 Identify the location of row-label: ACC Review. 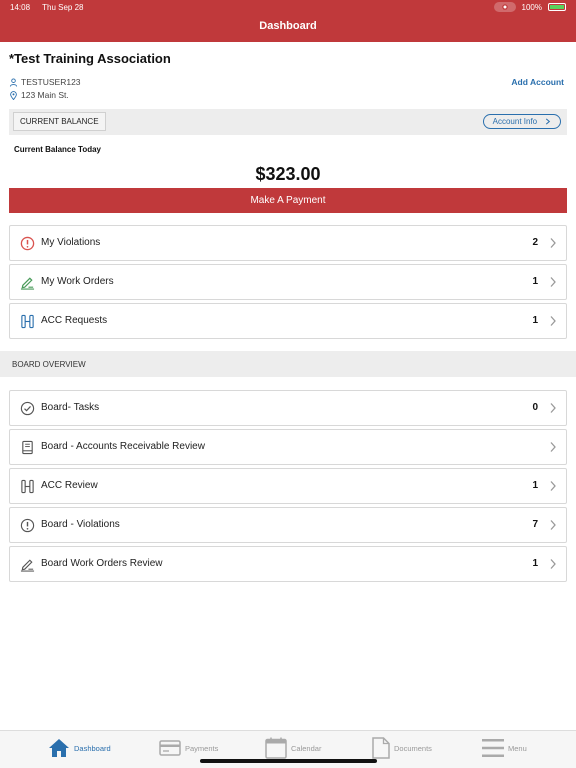
(69, 485).